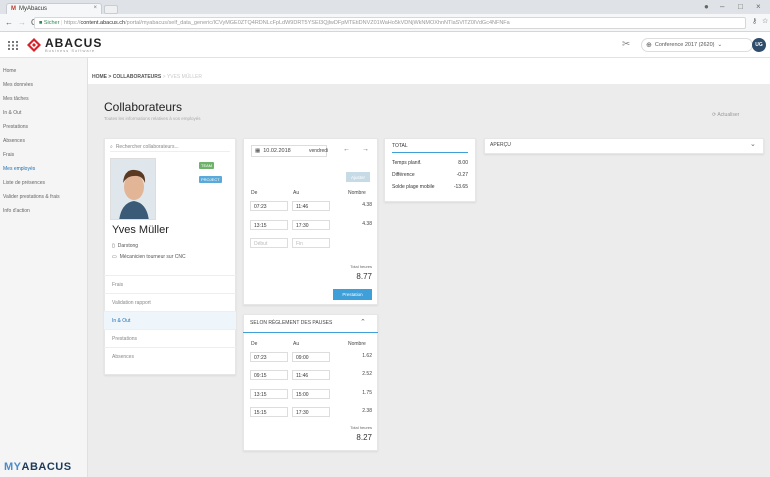 The image size is (770, 477). I want to click on sidebar-item-frais: Frais, so click(8, 155).